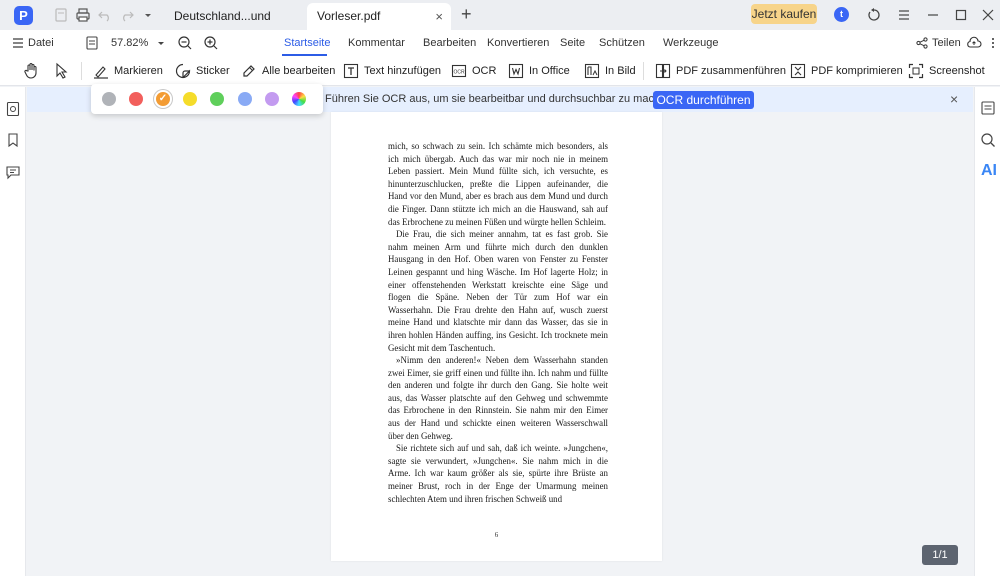 The image size is (1000, 576). I want to click on ocr-icon: OCR, so click(459, 71).